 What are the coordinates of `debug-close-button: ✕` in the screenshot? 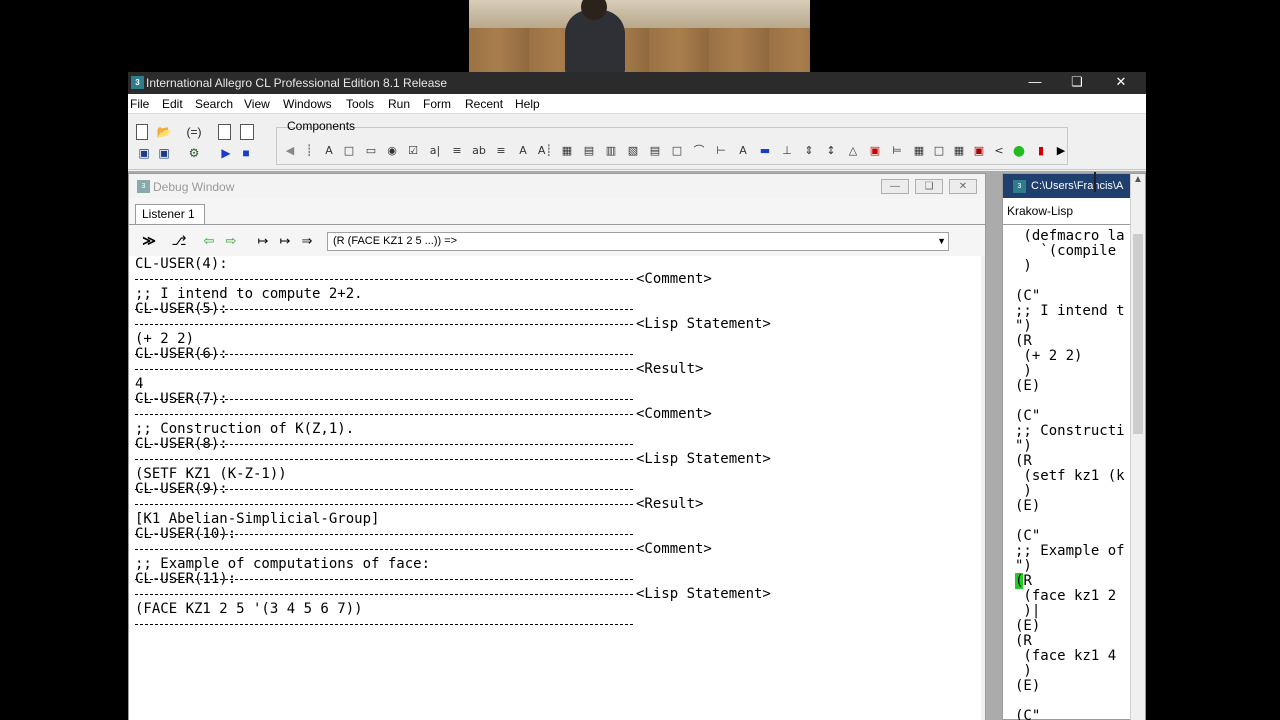 It's located at (963, 186).